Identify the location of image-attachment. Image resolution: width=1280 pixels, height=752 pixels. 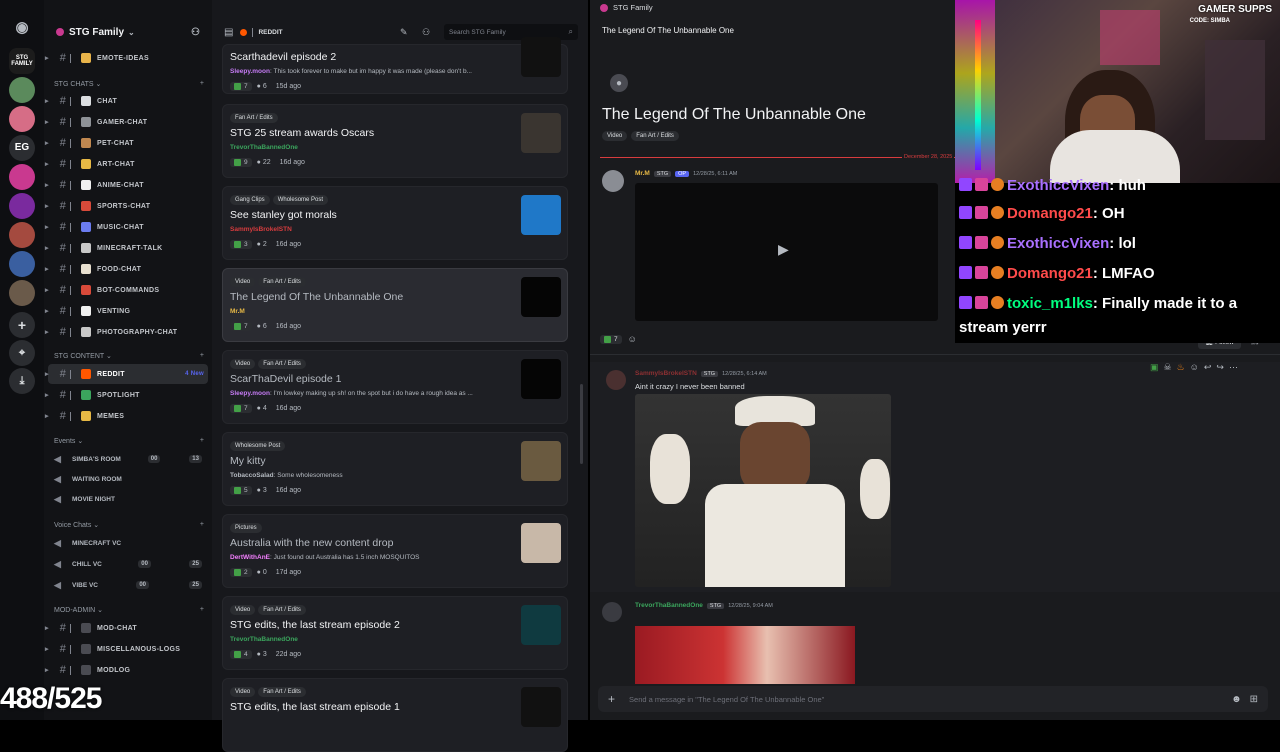
(745, 655).